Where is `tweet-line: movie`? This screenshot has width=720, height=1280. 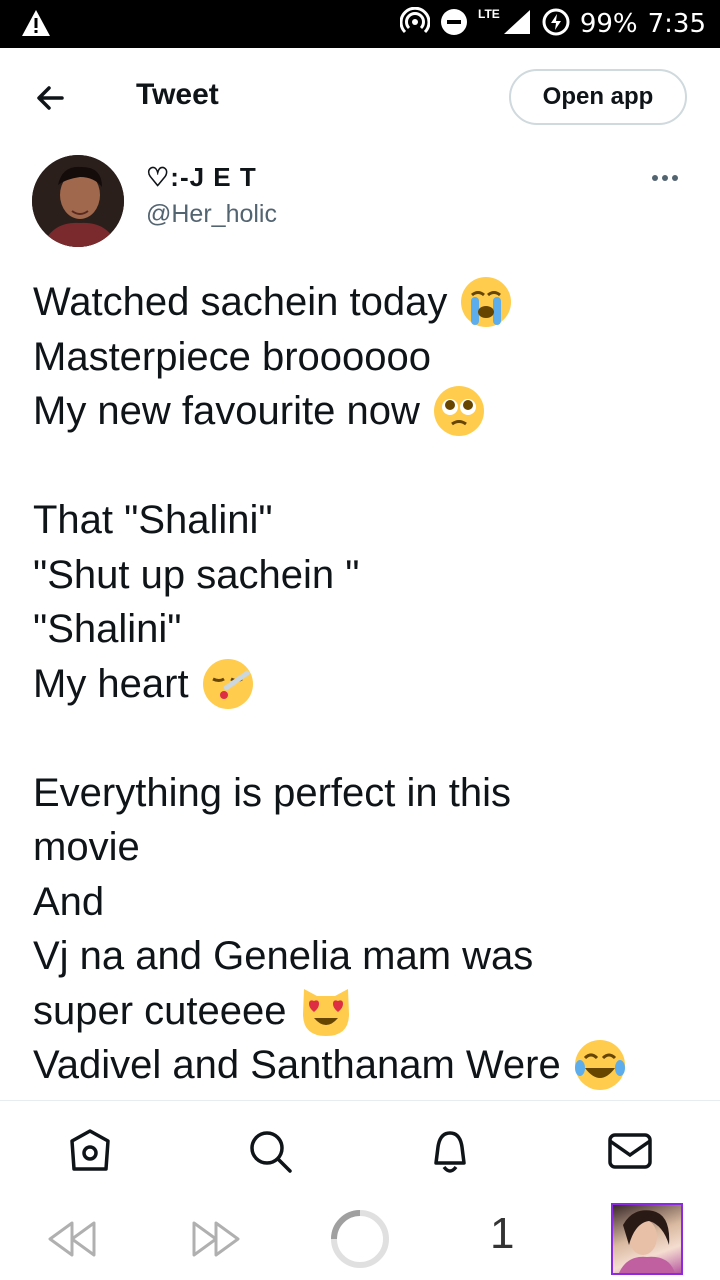 tweet-line: movie is located at coordinates (86, 847).